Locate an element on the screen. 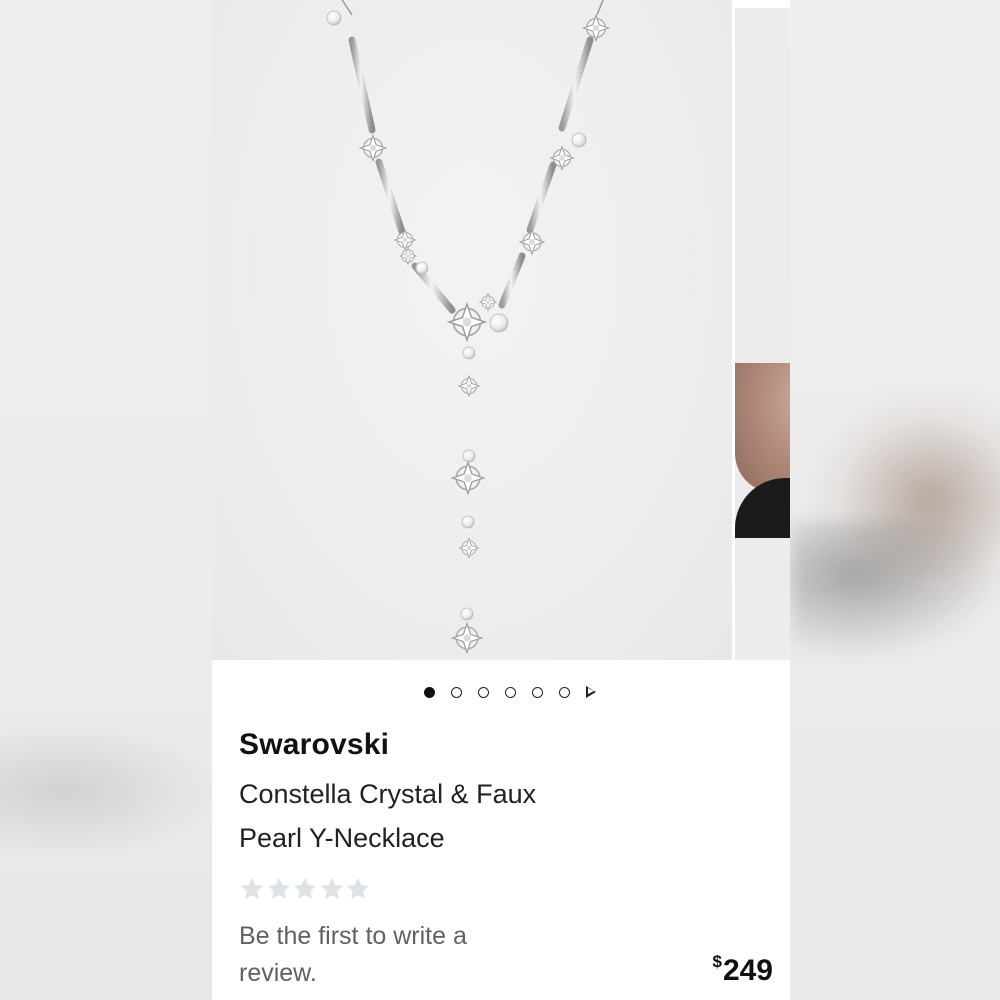  product-brand: Swarovski is located at coordinates (314, 745).